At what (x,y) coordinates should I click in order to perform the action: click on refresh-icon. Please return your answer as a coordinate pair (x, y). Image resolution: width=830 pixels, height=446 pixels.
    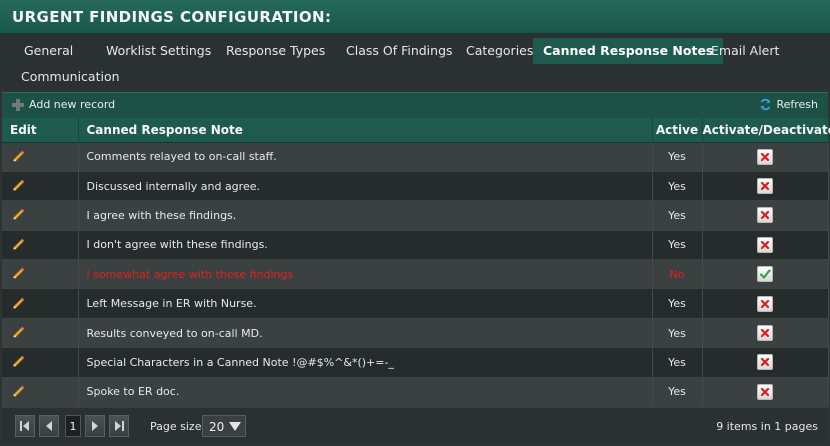
    Looking at the image, I should click on (765, 104).